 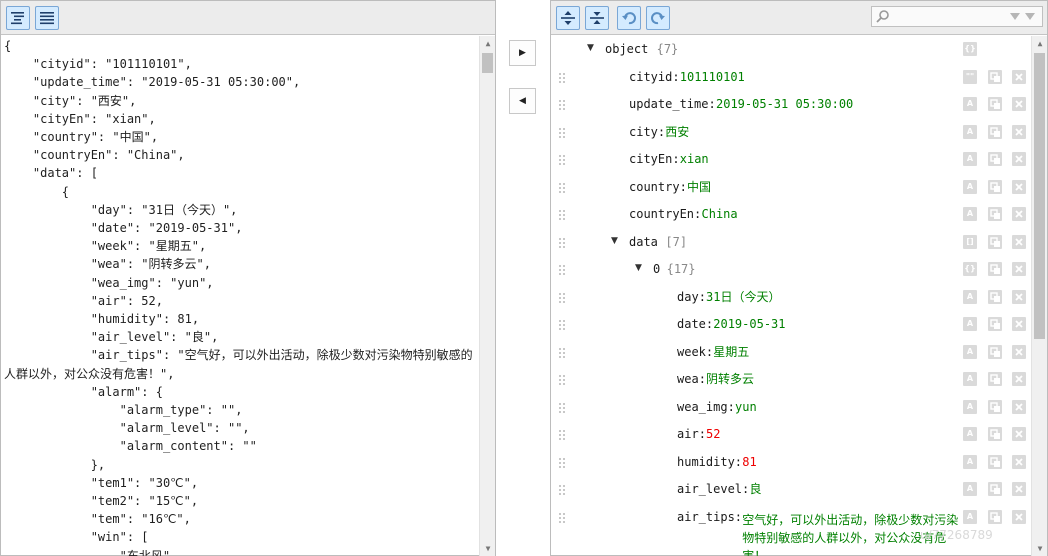 I want to click on tree-field-value: 西安, so click(x=677, y=133).